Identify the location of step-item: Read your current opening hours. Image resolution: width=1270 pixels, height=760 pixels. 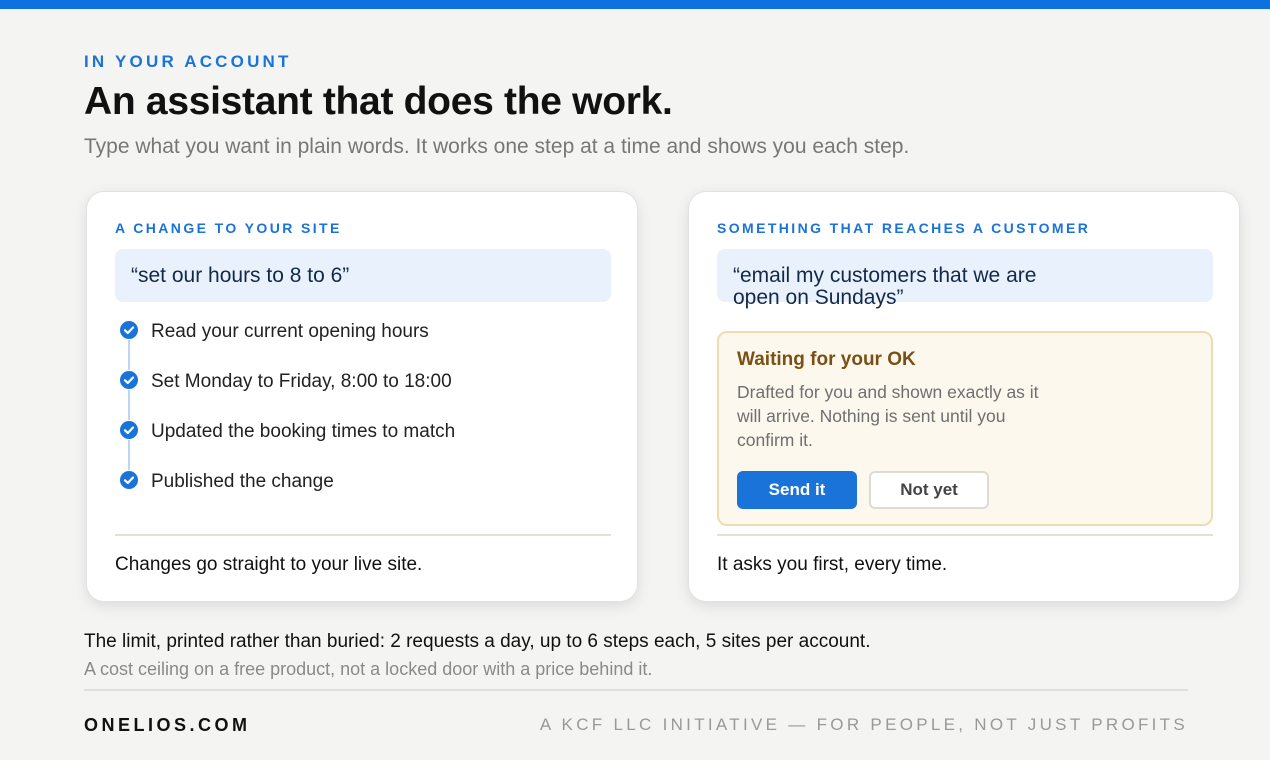
(363, 345).